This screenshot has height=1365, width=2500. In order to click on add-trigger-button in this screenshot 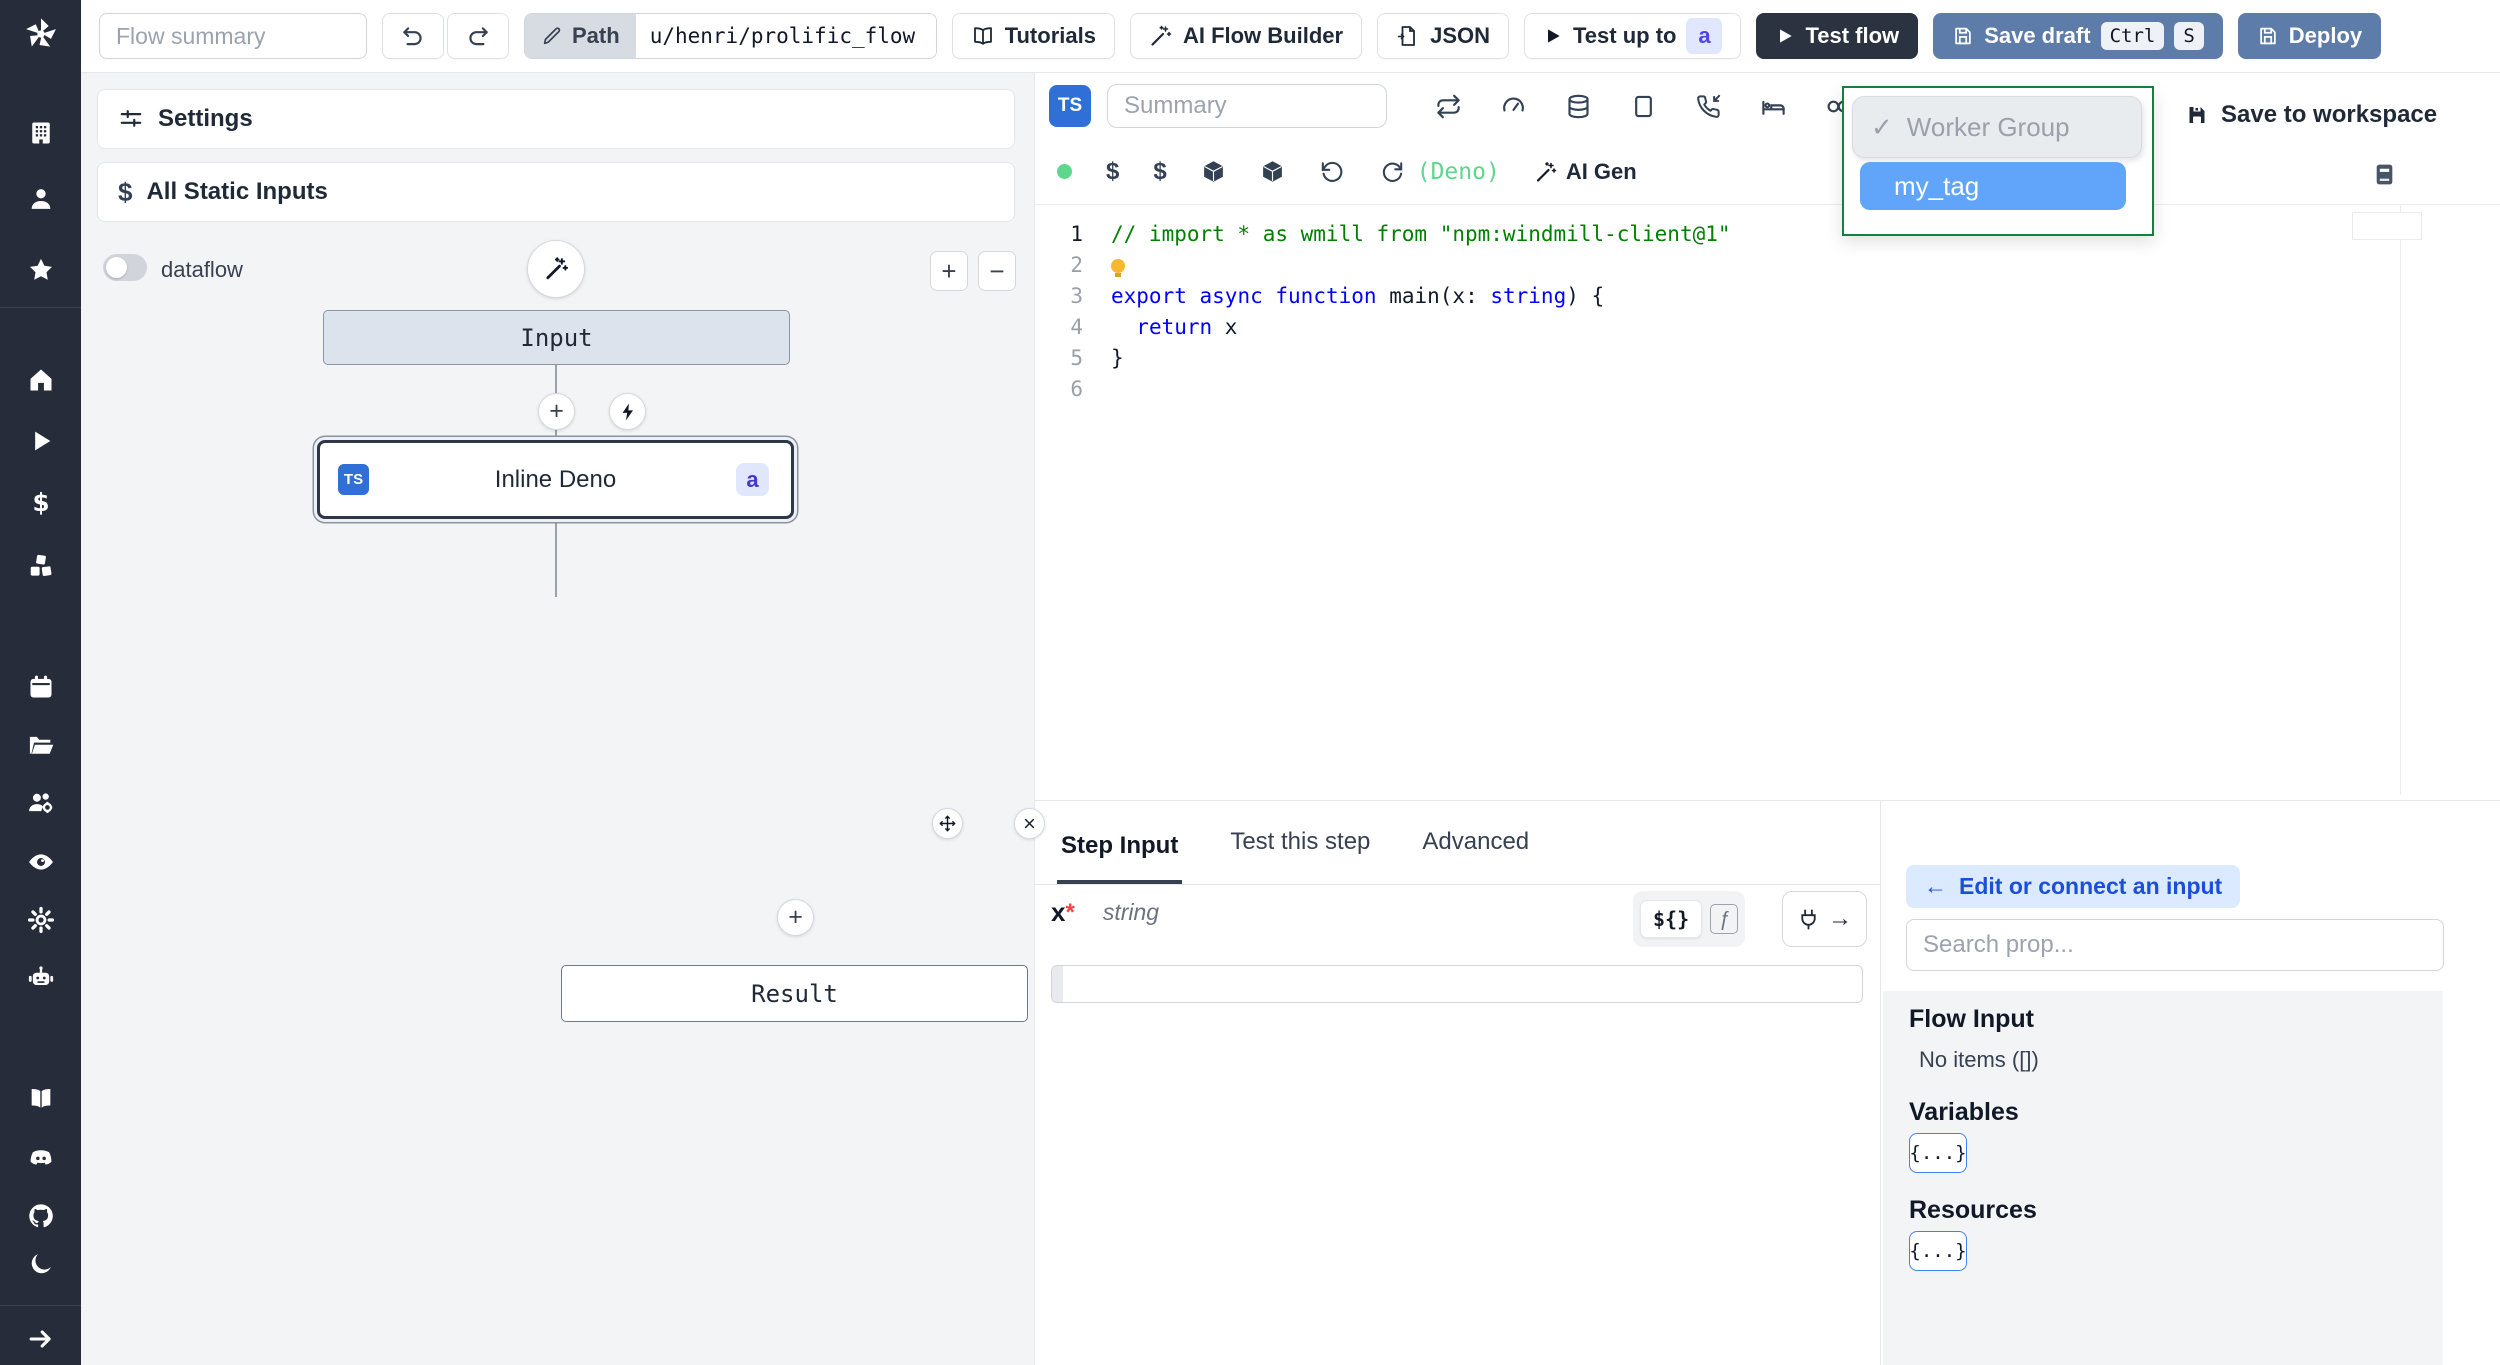, I will do `click(627, 411)`.